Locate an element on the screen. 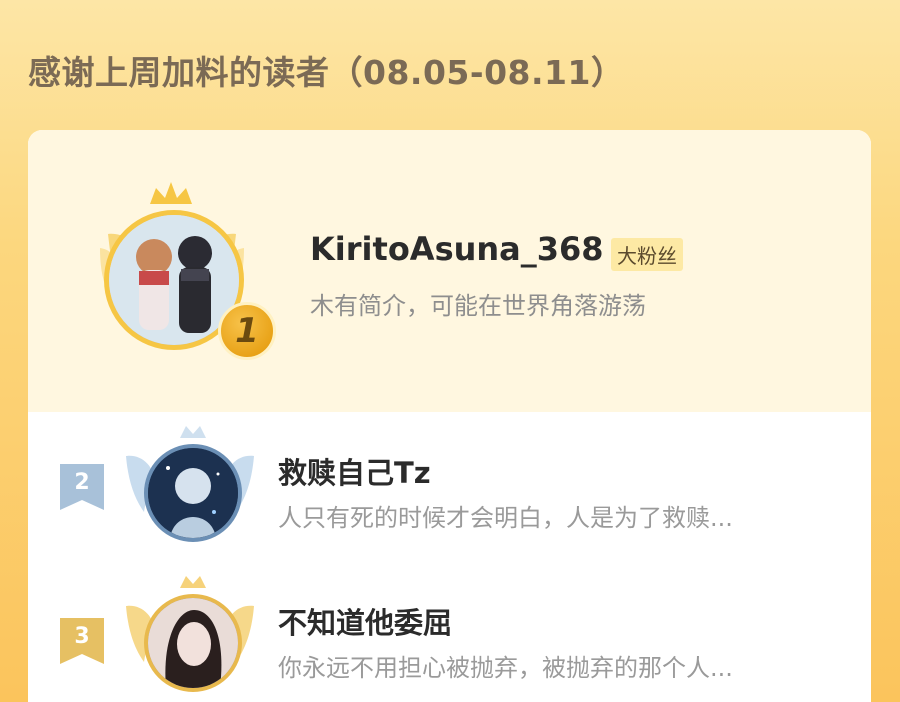 The height and width of the screenshot is (702, 900). anime-girl-avatar is located at coordinates (193, 493).